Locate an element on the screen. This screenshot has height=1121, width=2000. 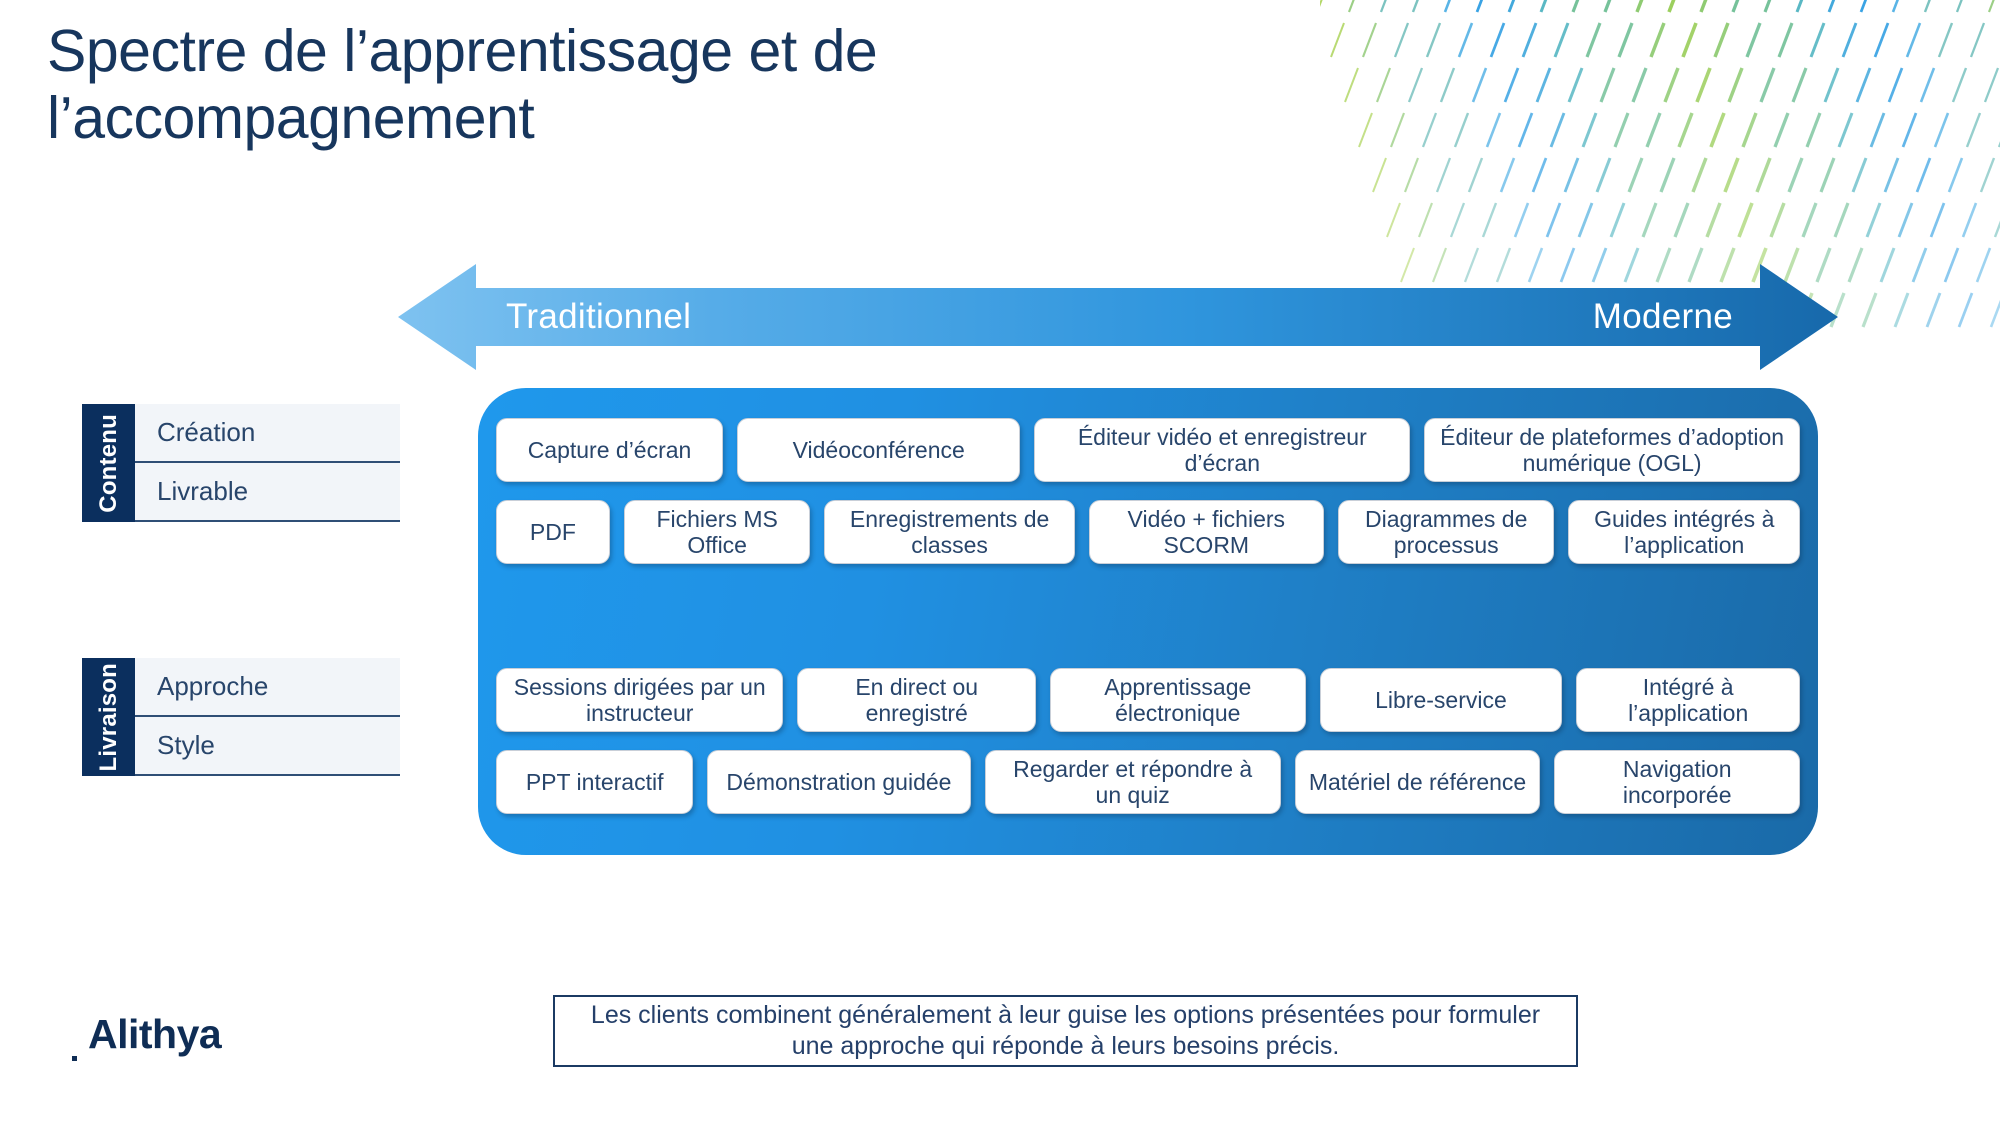
matrix-item: Regarder et répondre à un quiz is located at coordinates (1132, 782).